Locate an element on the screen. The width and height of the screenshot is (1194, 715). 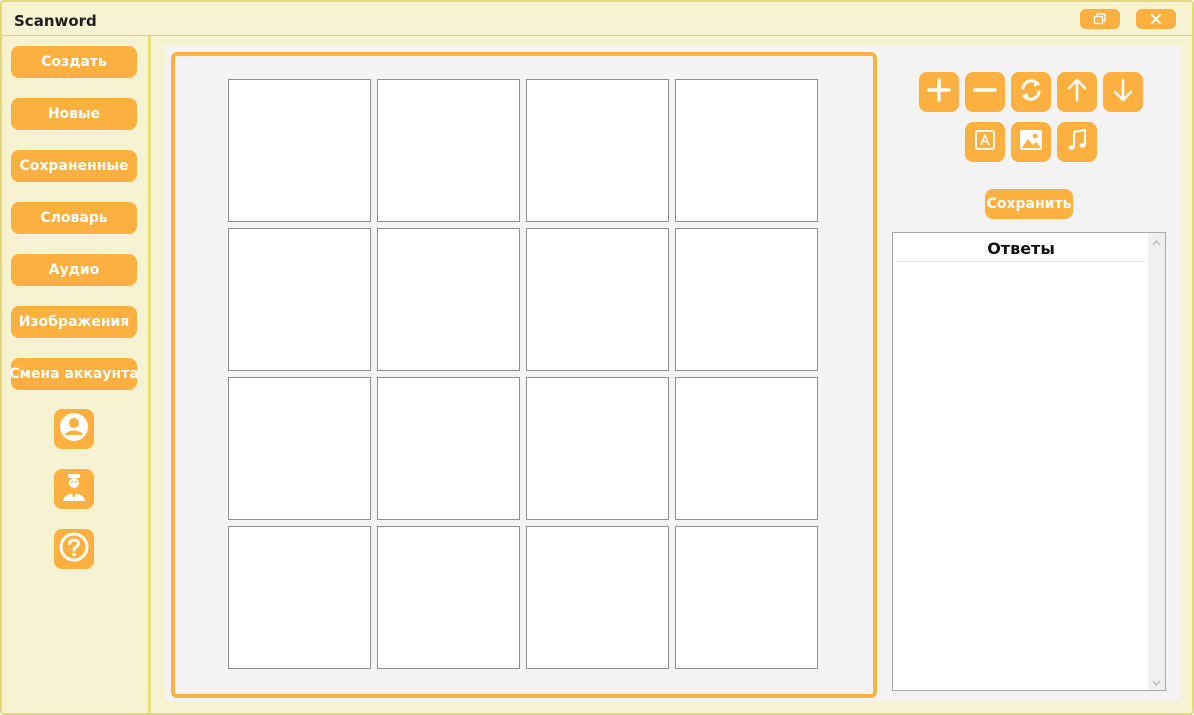
refresh-button is located at coordinates (1031, 92).